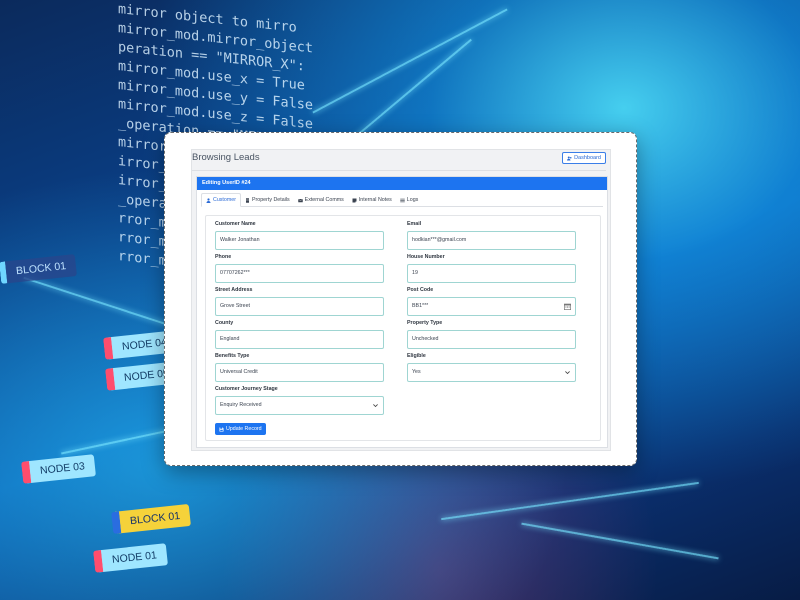  What do you see at coordinates (235, 224) in the screenshot?
I see `customer-name-label: Customer Name` at bounding box center [235, 224].